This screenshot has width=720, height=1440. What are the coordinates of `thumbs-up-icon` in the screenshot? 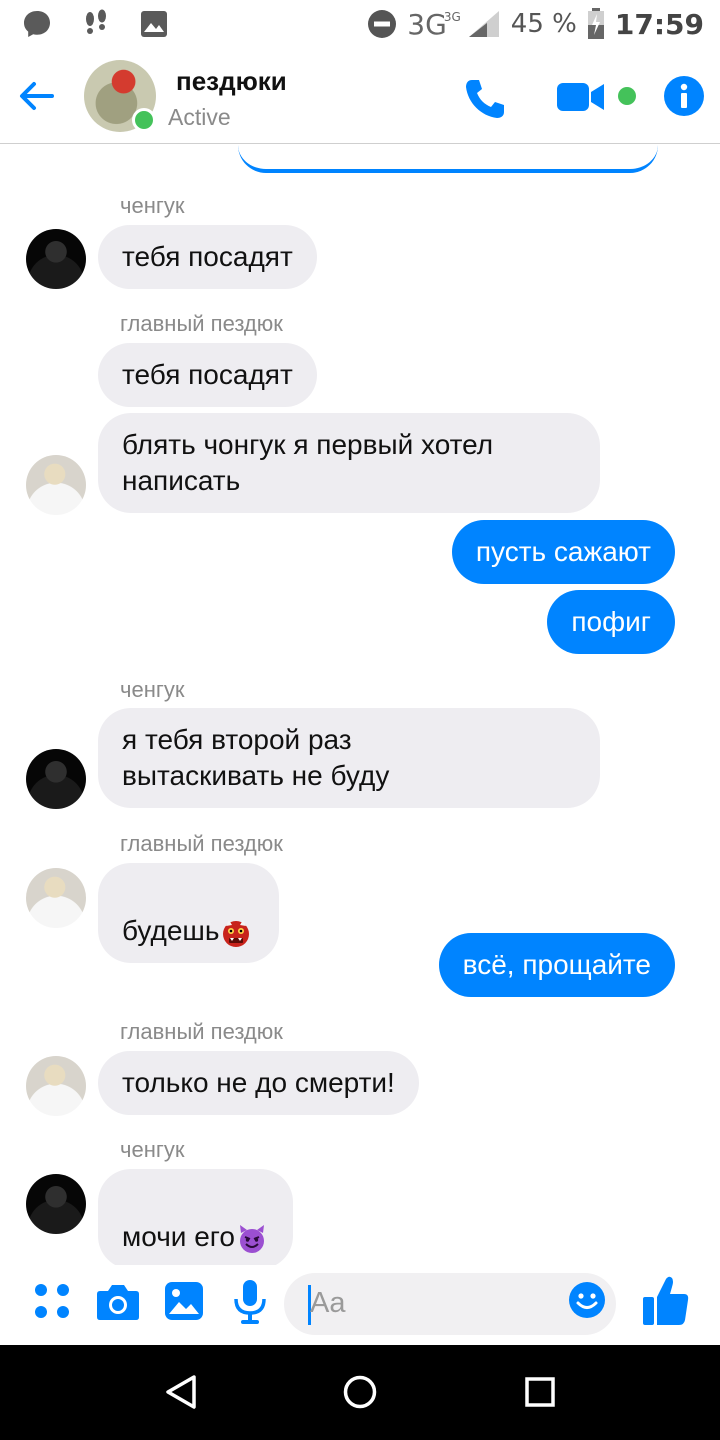 It's located at (666, 1301).